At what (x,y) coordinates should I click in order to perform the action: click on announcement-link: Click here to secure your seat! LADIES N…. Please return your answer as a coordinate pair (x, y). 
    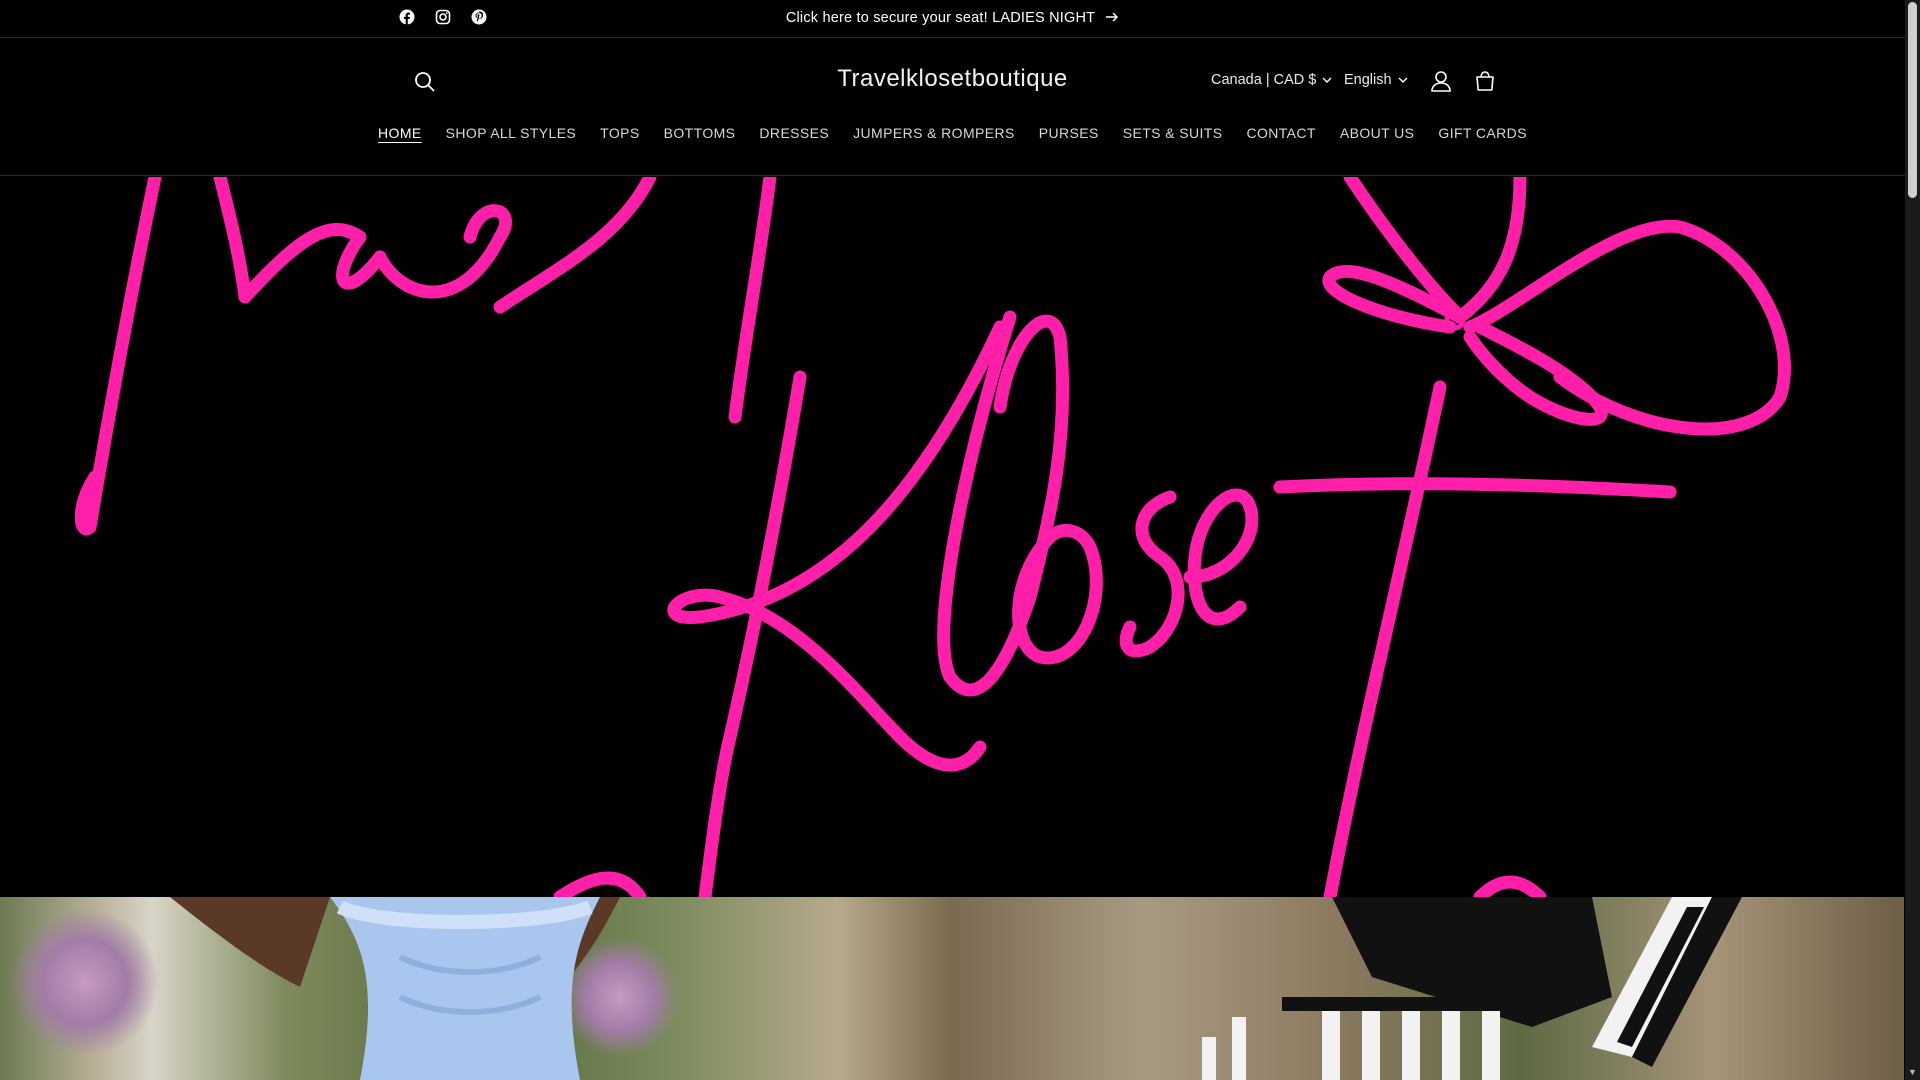
    Looking at the image, I should click on (952, 18).